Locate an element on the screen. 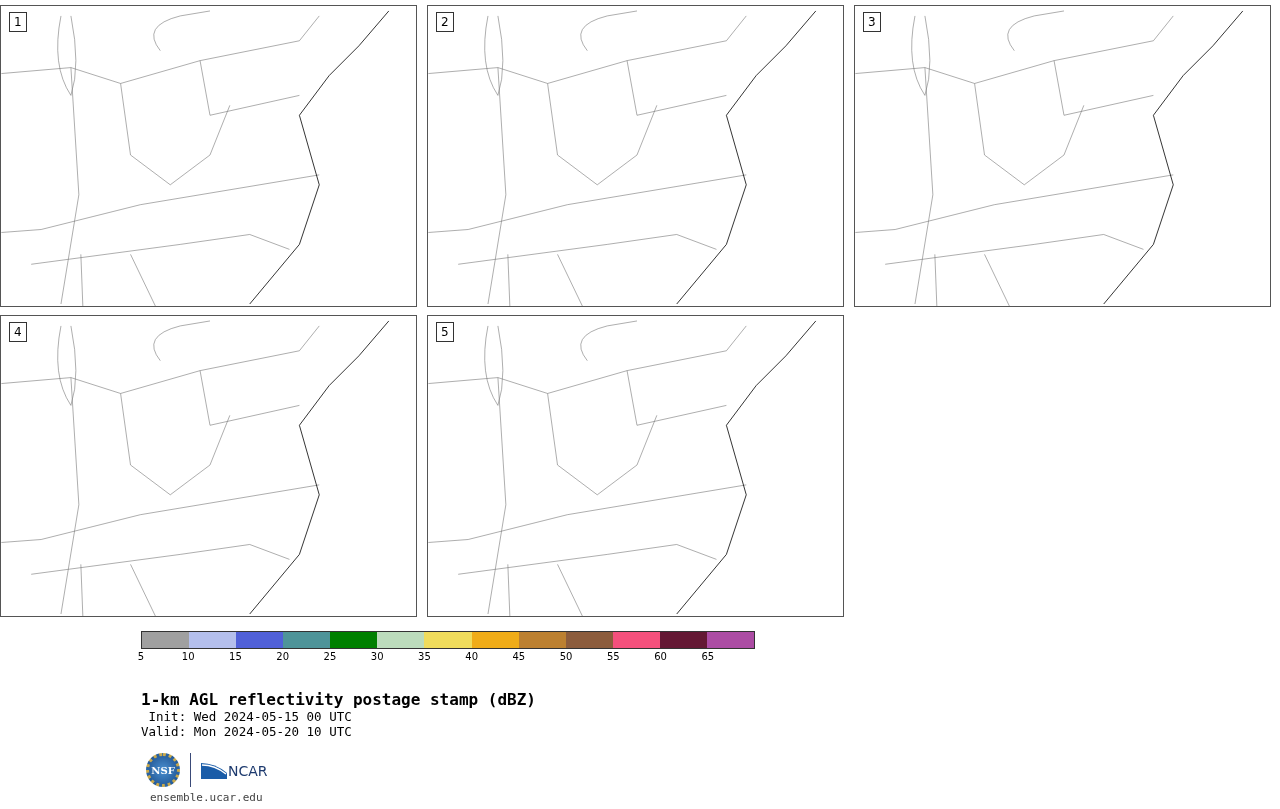  init-time: Init: Wed 2024-05-15 00 UTC is located at coordinates (250, 716).